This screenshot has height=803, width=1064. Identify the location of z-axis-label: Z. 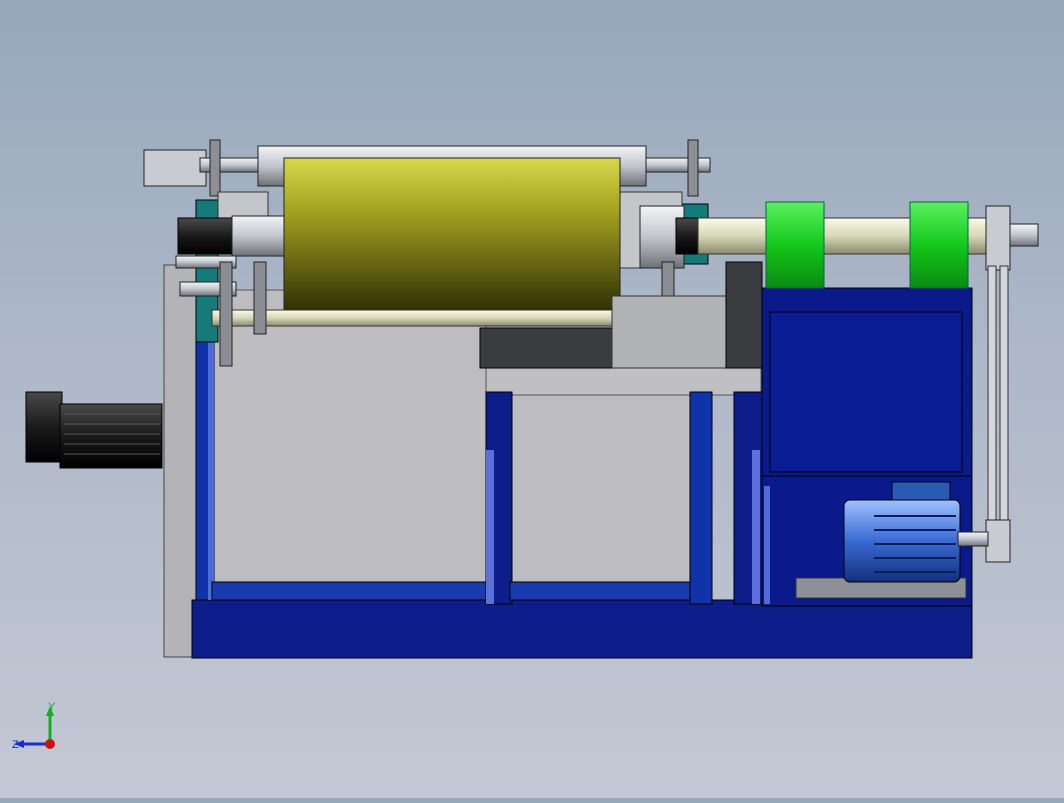
(15, 745).